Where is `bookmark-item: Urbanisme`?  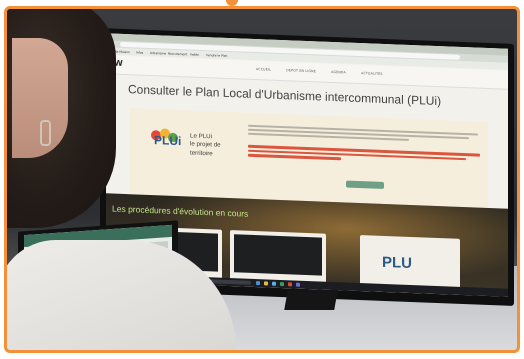
bookmark-item: Urbanisme is located at coordinates (158, 53).